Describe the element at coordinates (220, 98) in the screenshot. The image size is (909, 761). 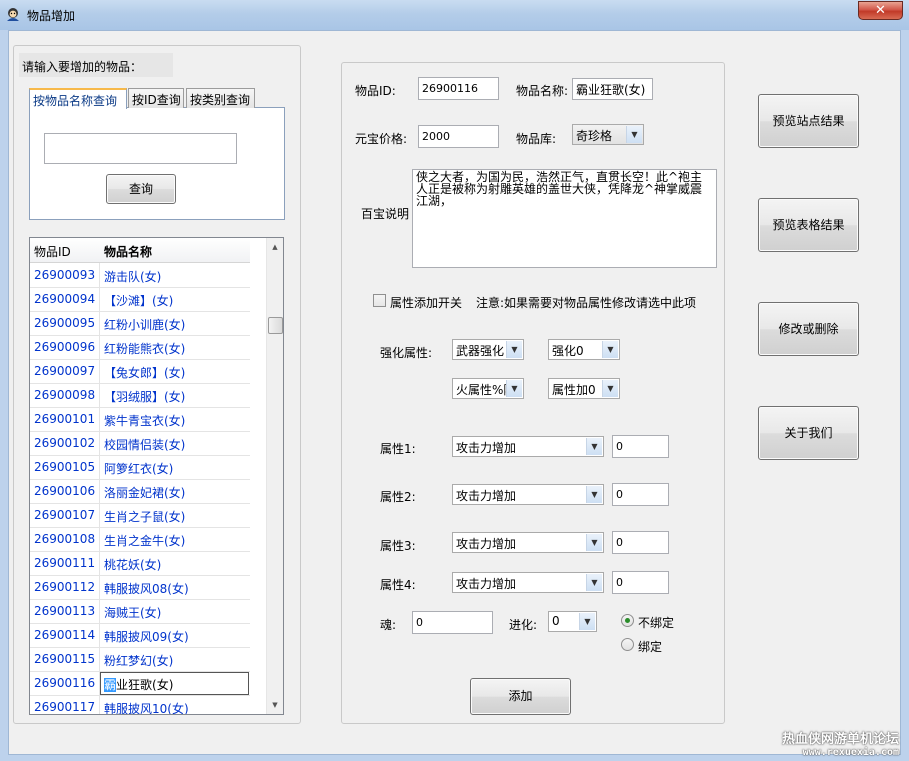
I see `tab-by-category: 按类别查询` at that location.